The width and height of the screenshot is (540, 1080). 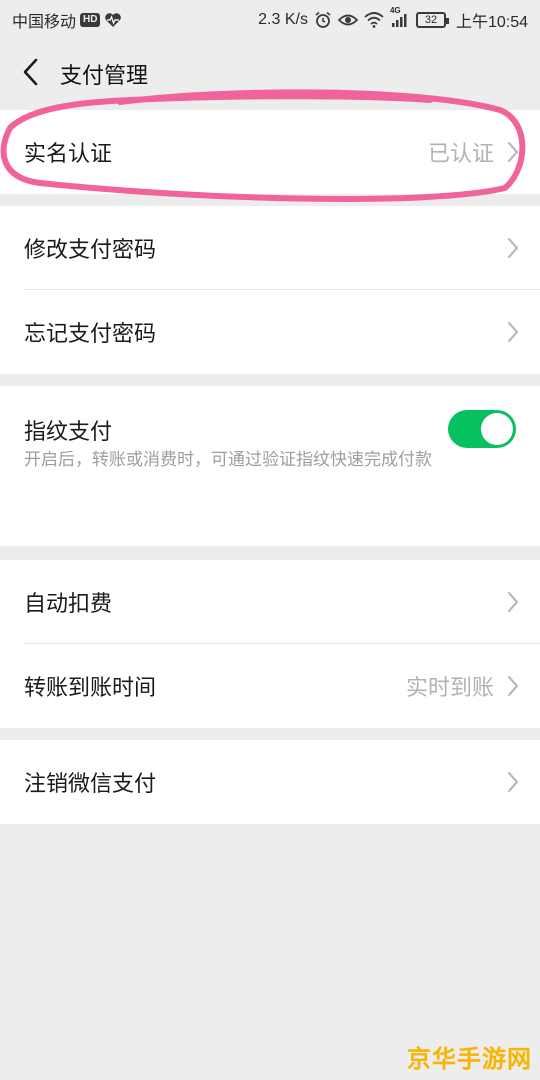 I want to click on status-bar: 中国移动 HD 2.3 K/s 4G 32 上午10:54, so click(x=270, y=19).